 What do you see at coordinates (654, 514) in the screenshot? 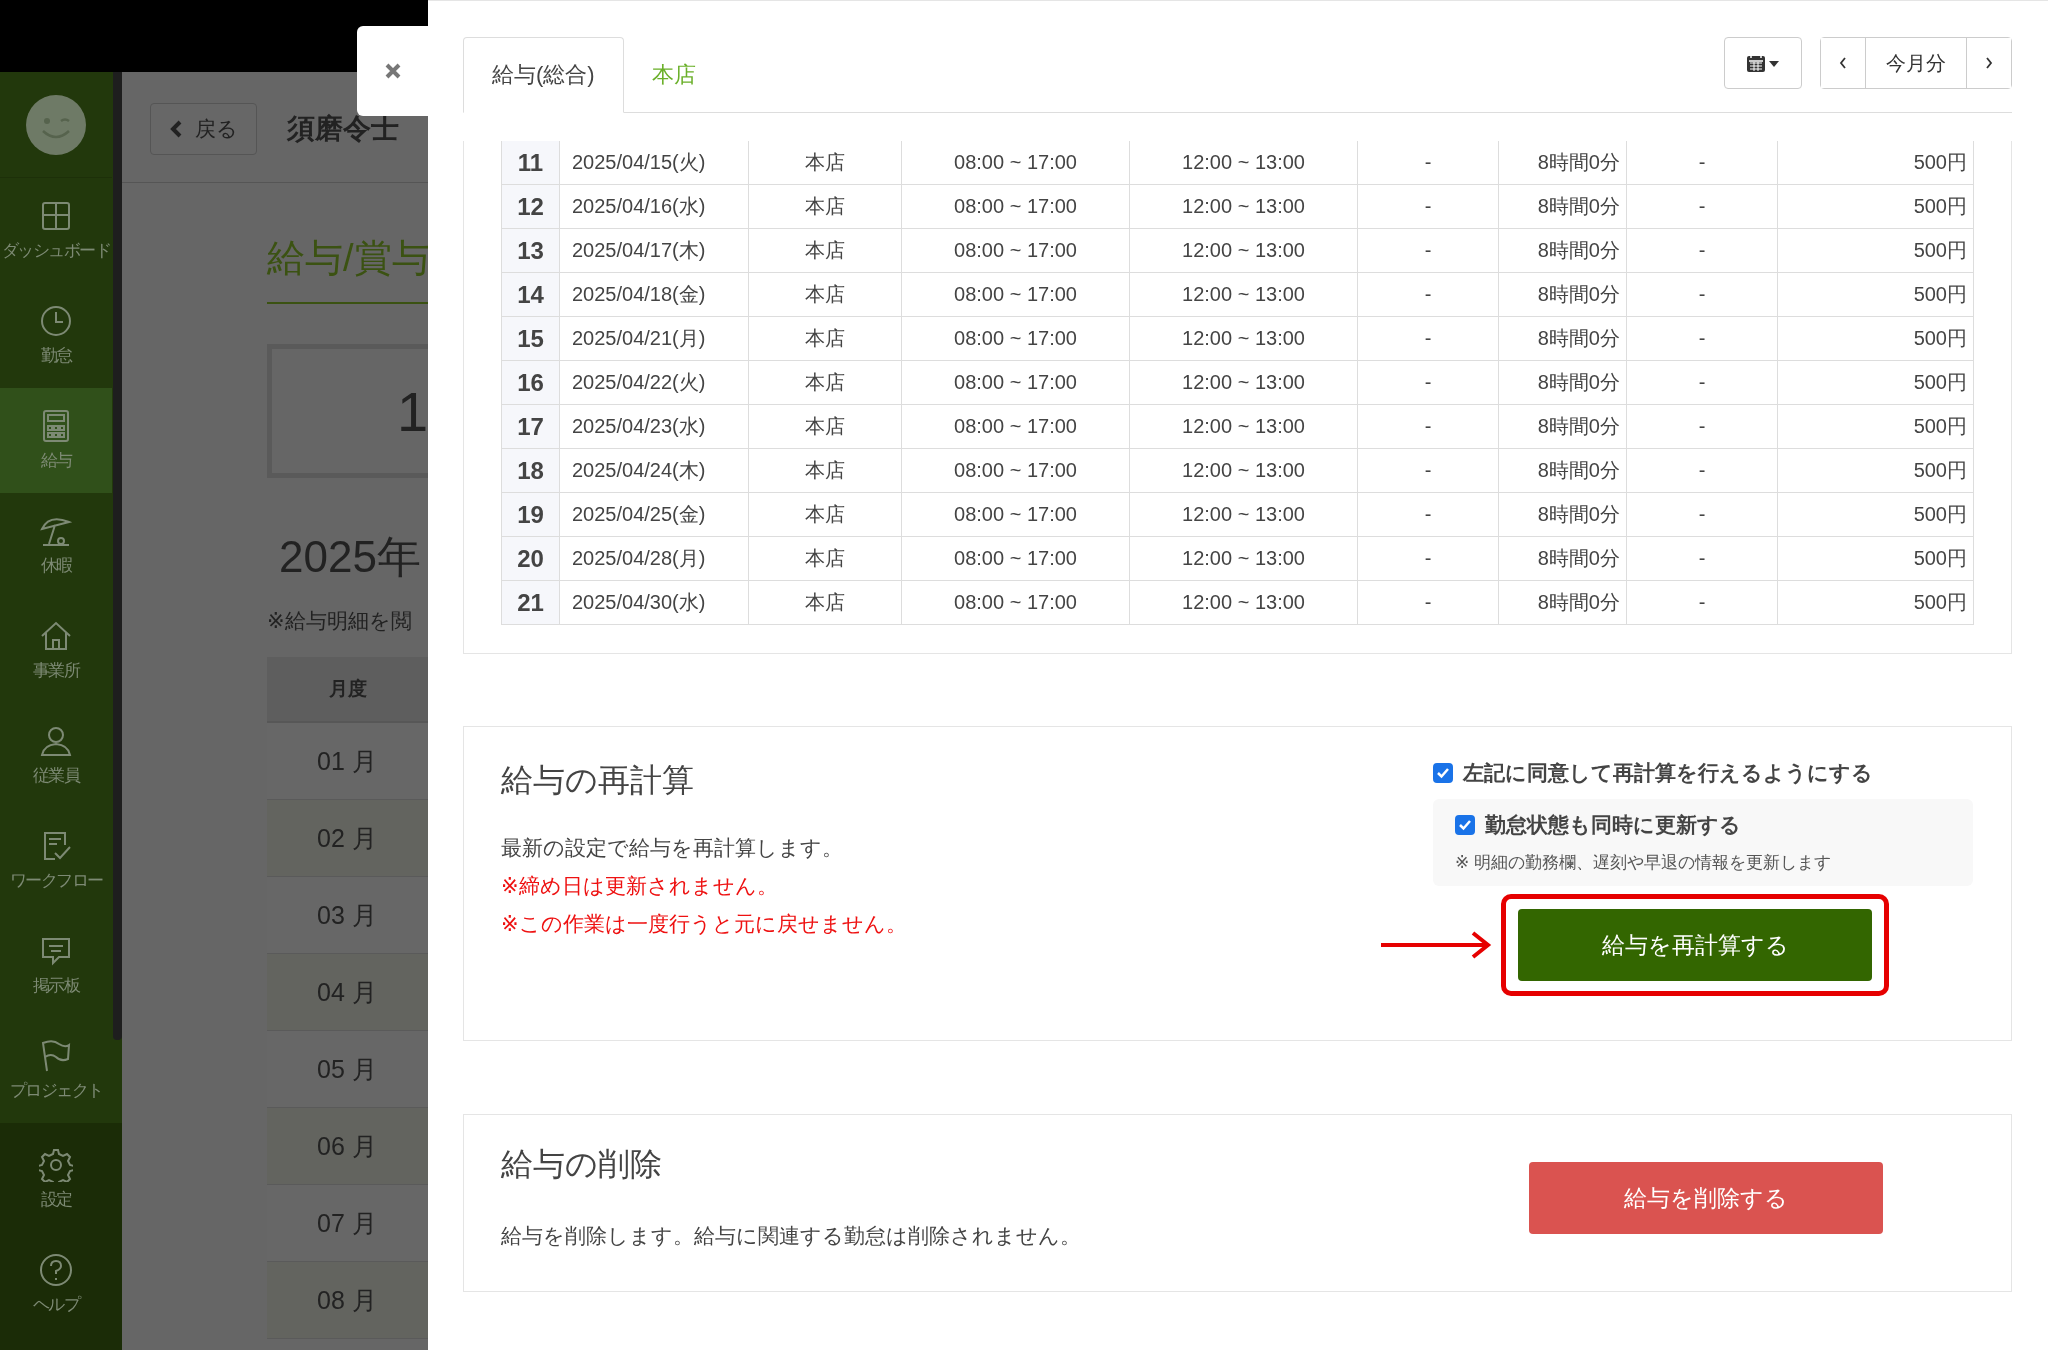
I see `table-cell: 2025/04/25(金)` at bounding box center [654, 514].